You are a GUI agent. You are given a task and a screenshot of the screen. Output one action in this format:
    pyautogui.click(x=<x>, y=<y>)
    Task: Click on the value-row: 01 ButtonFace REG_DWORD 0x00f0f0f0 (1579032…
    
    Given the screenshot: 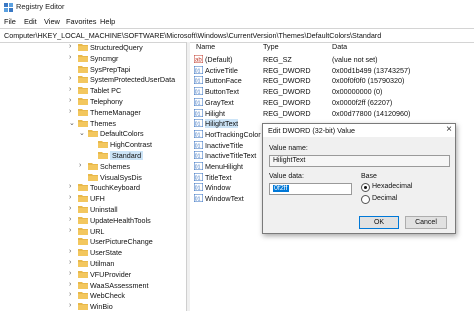 What is the action you would take?
    pyautogui.click(x=332, y=80)
    